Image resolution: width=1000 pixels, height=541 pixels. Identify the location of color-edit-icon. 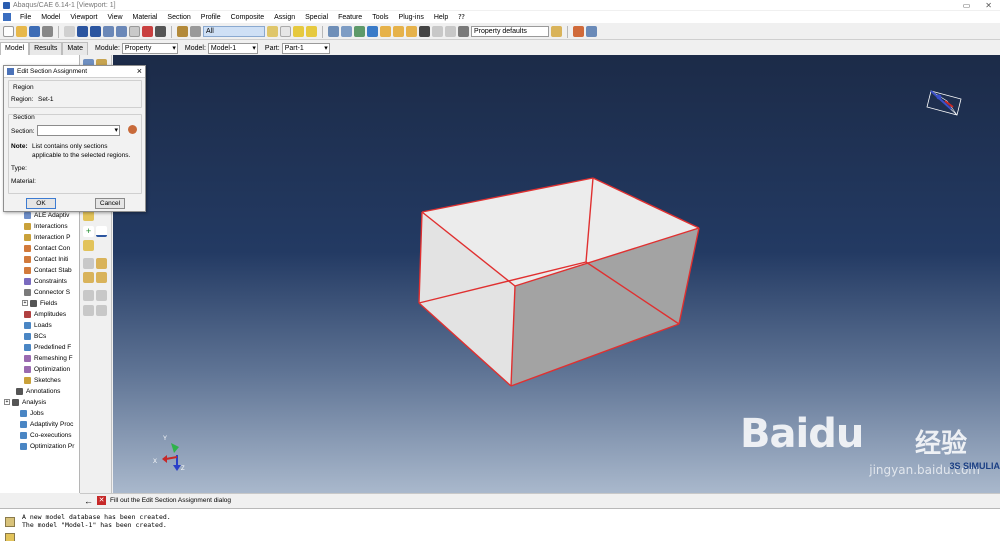
(556, 31).